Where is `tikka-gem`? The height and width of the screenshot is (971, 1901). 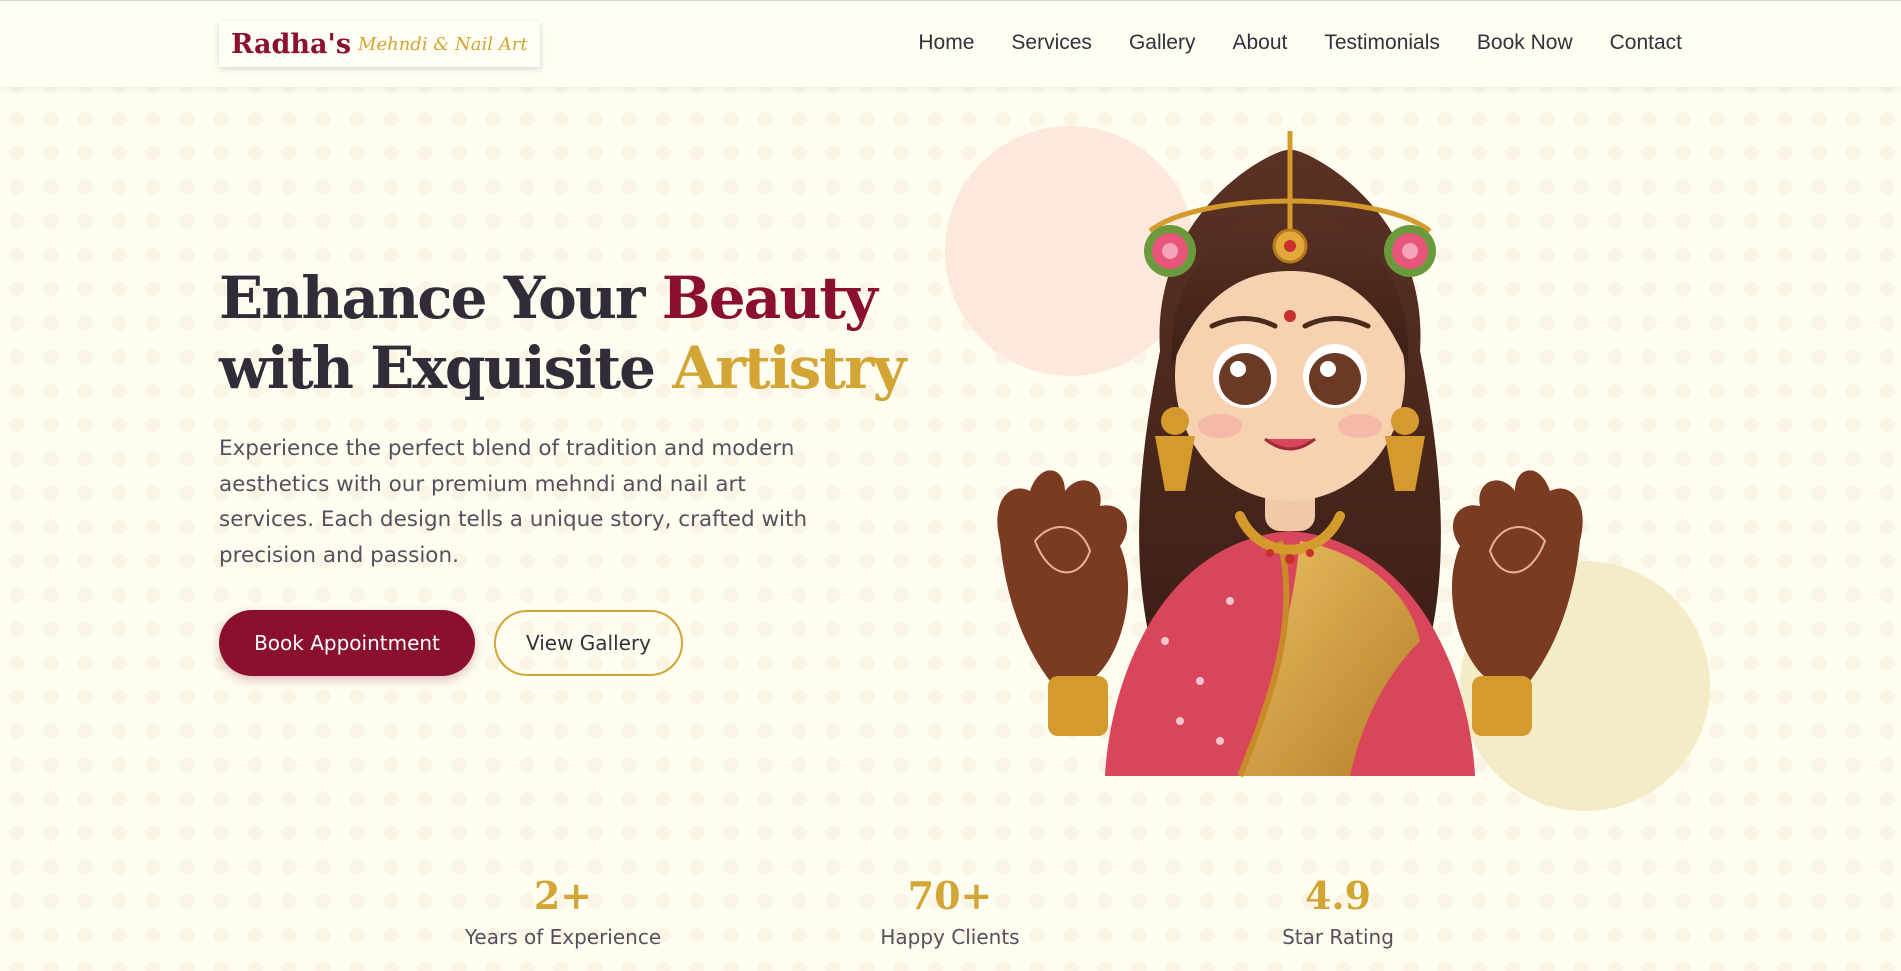
tikka-gem is located at coordinates (1290, 246).